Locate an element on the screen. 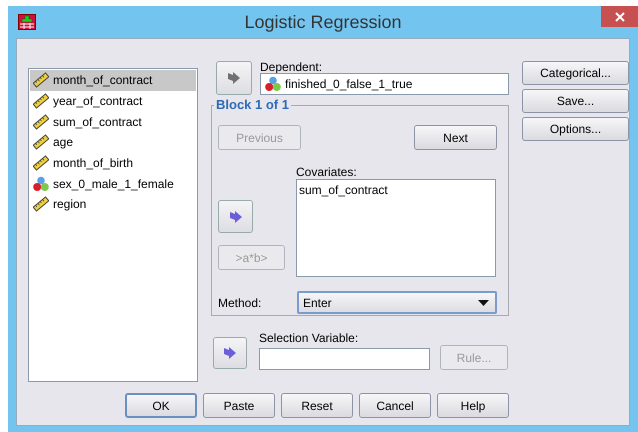 Image resolution: width=638 pixels, height=432 pixels. covariates-list: sum_of_contract is located at coordinates (396, 228).